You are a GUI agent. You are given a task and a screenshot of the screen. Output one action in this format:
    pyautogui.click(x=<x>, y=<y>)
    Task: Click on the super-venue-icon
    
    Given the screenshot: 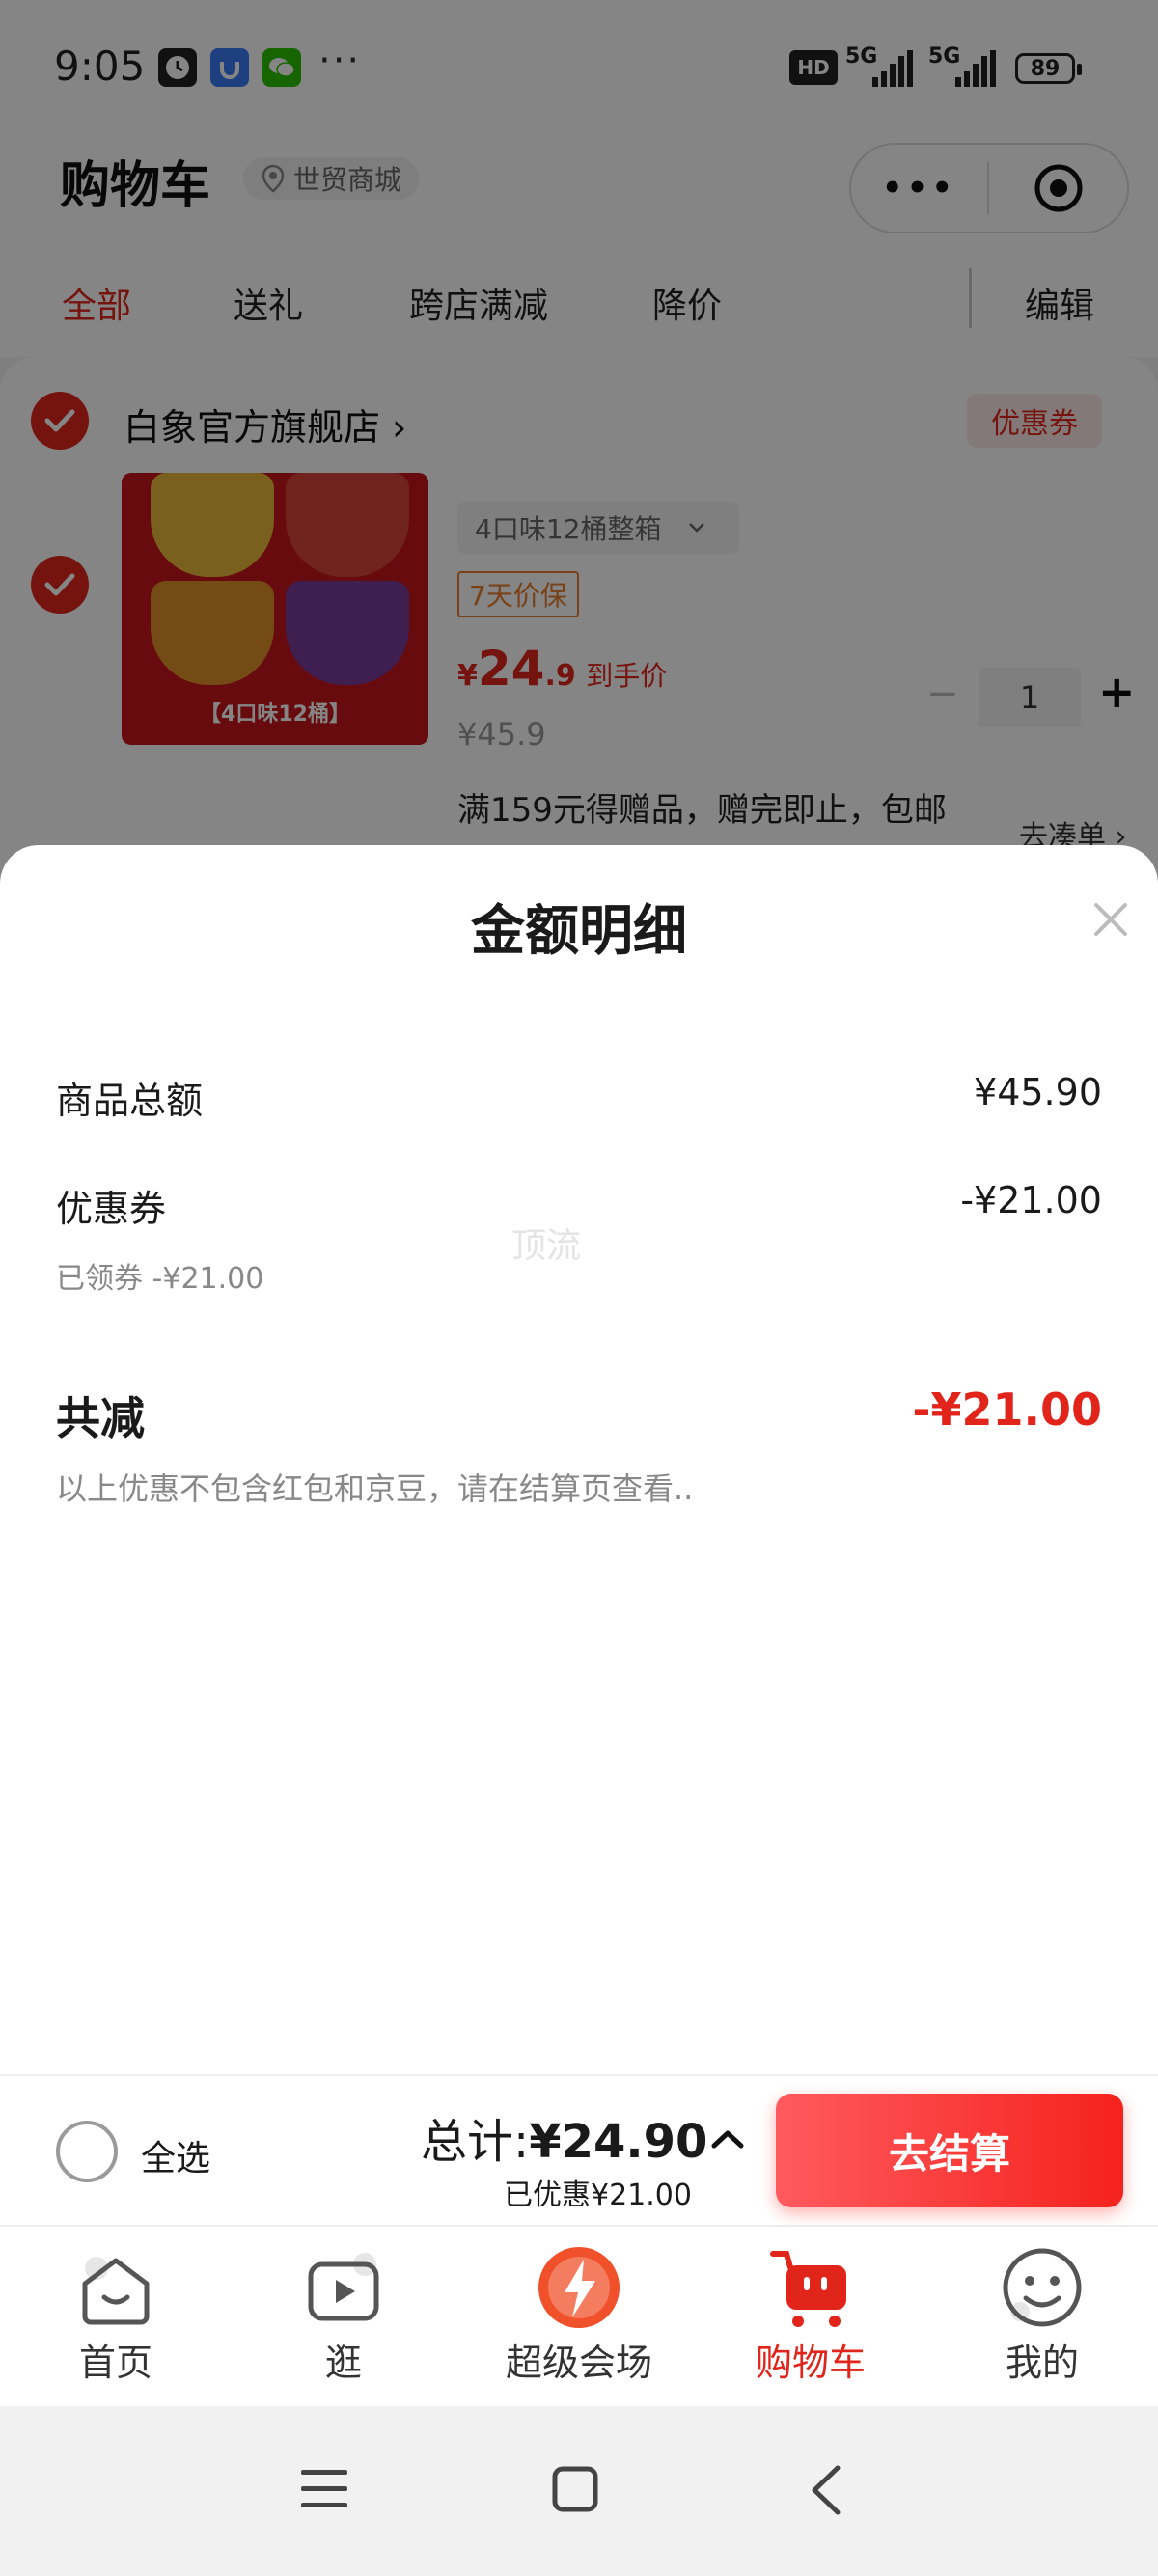 What is the action you would take?
    pyautogui.click(x=579, y=2287)
    